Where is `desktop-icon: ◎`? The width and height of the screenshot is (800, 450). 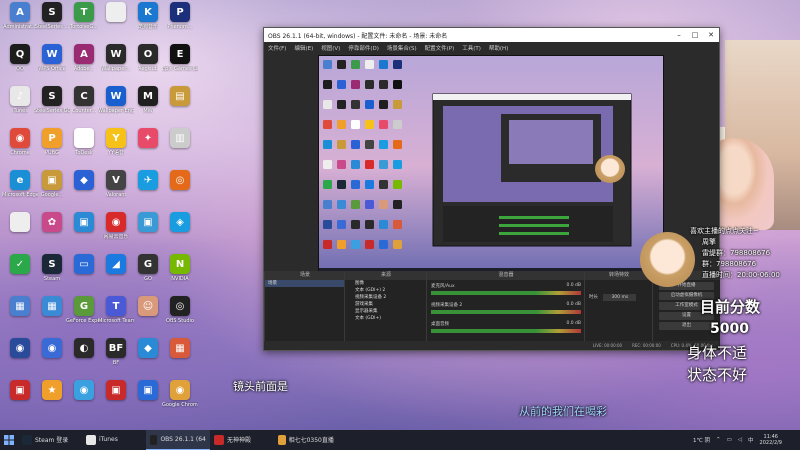
desktop-icon: ◎ is located at coordinates (180, 181).